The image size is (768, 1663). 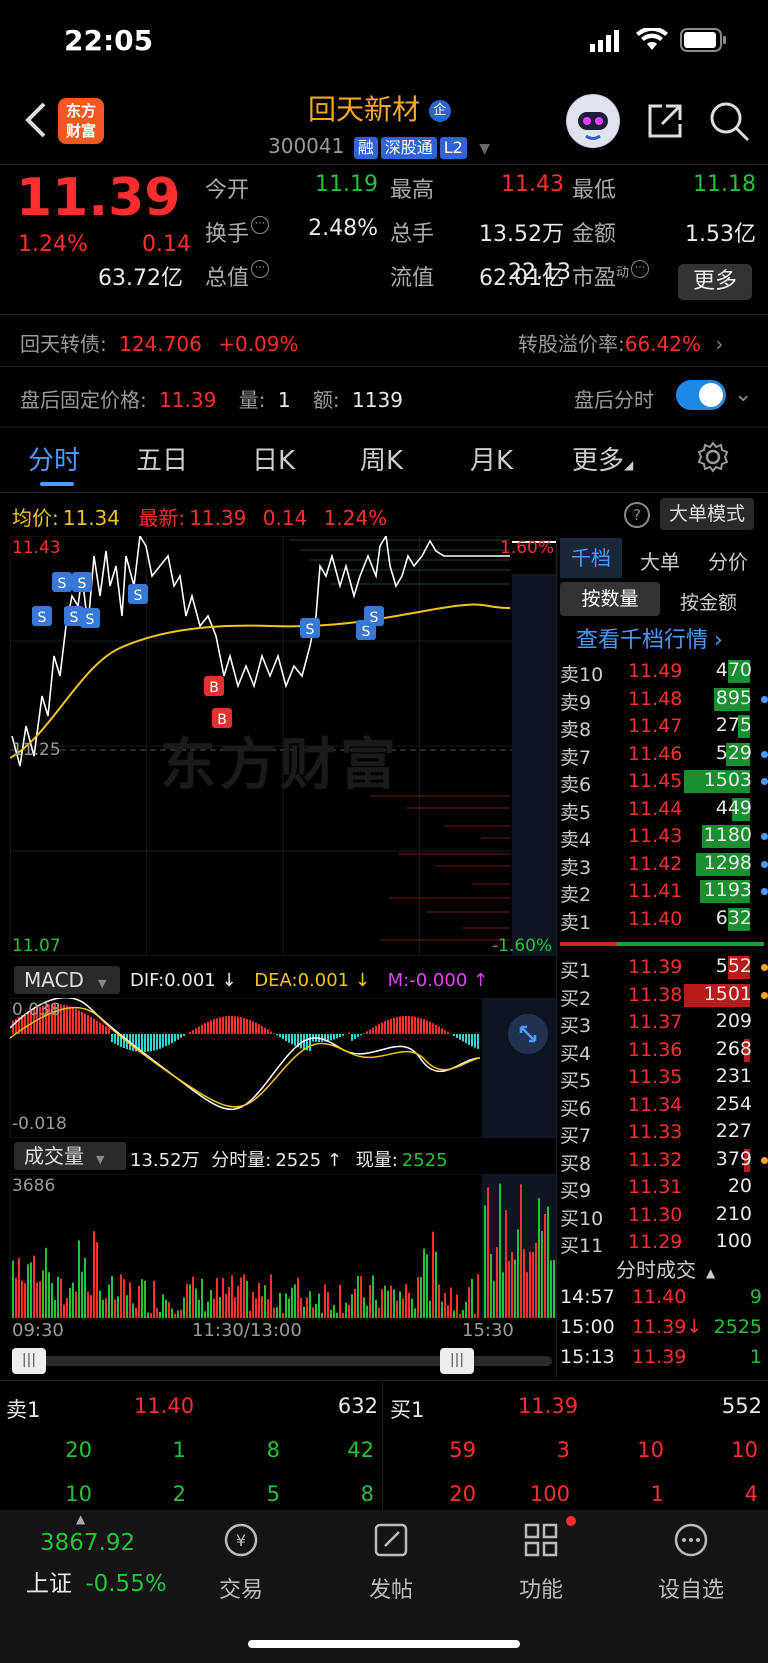 I want to click on ask-row: 卖7 11.46 529, so click(x=664, y=755).